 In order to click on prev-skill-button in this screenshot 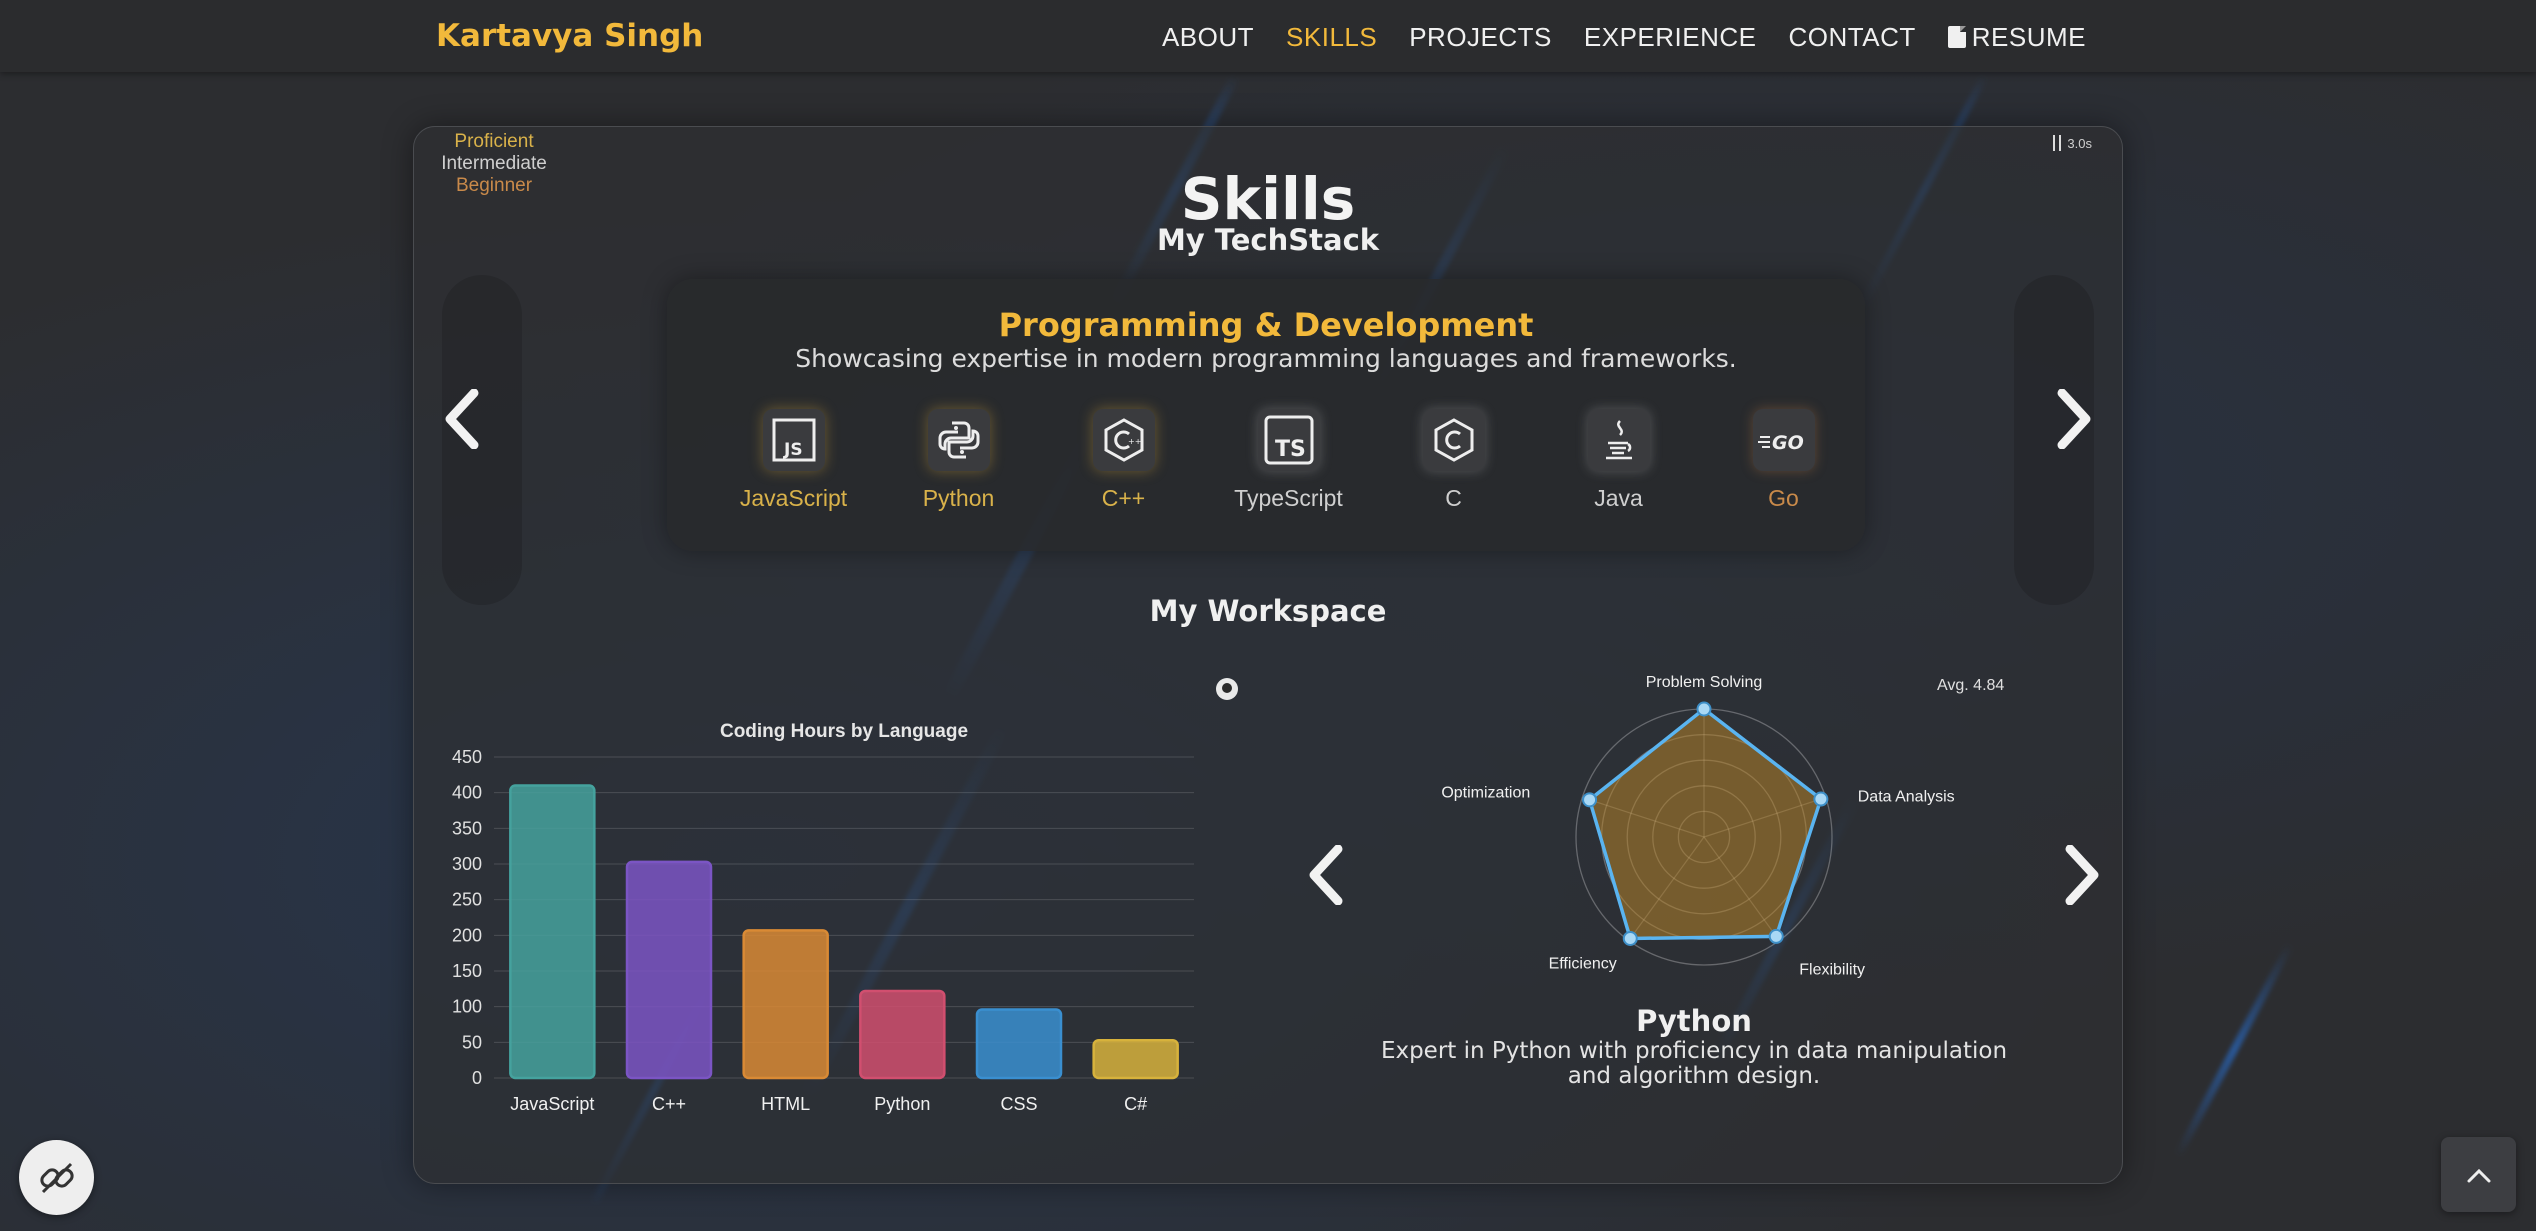, I will do `click(1326, 875)`.